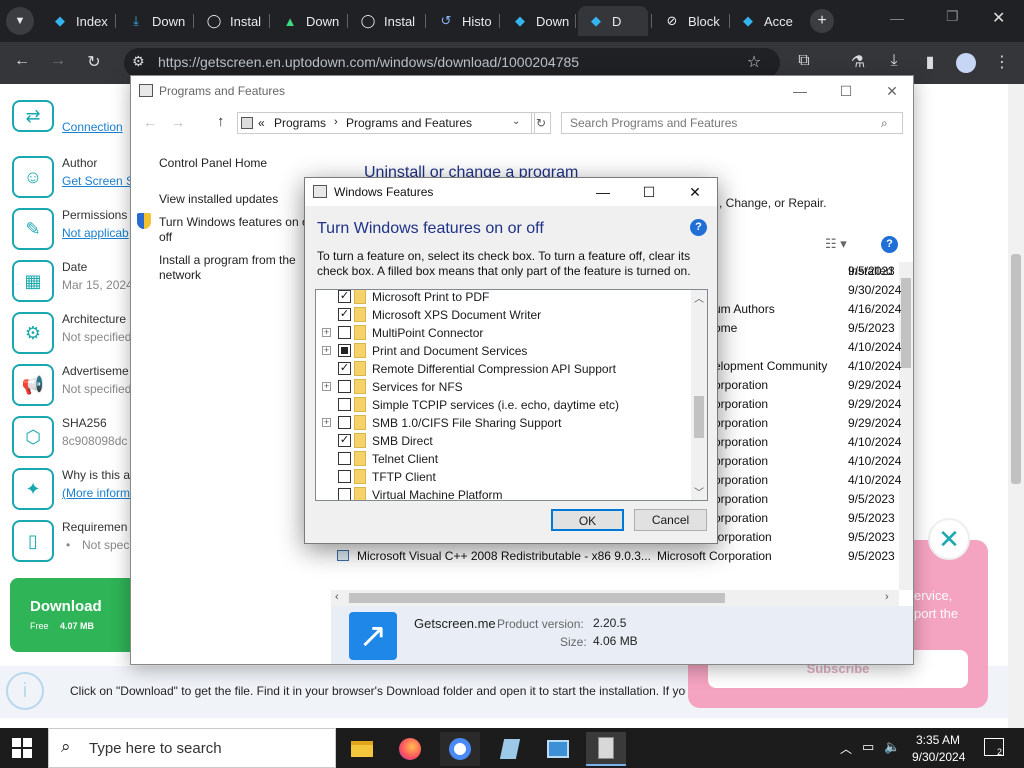 The image size is (1024, 768). I want to click on tree-scroll-thumb, so click(699, 417).